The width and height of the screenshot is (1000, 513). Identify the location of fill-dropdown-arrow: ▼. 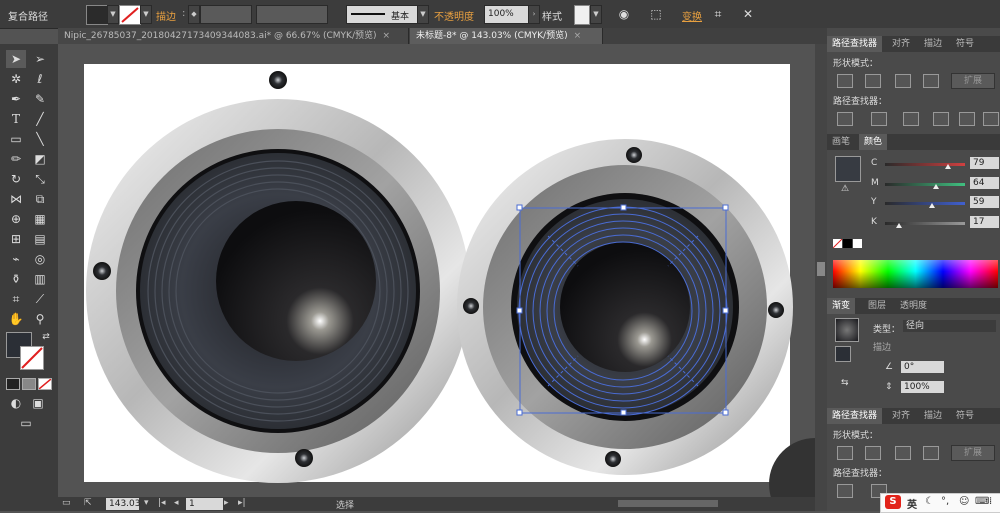
(113, 14).